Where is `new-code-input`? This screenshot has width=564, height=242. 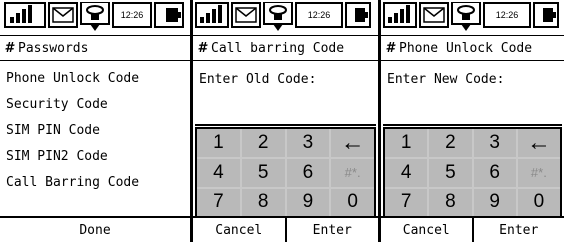
new-code-input is located at coordinates (472, 111).